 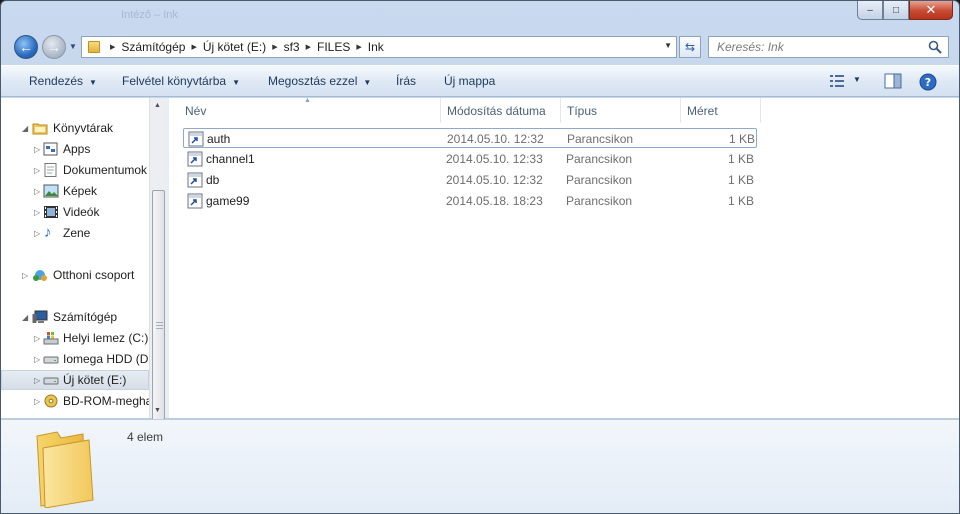 What do you see at coordinates (931, 10) in the screenshot?
I see `close-button: ✕` at bounding box center [931, 10].